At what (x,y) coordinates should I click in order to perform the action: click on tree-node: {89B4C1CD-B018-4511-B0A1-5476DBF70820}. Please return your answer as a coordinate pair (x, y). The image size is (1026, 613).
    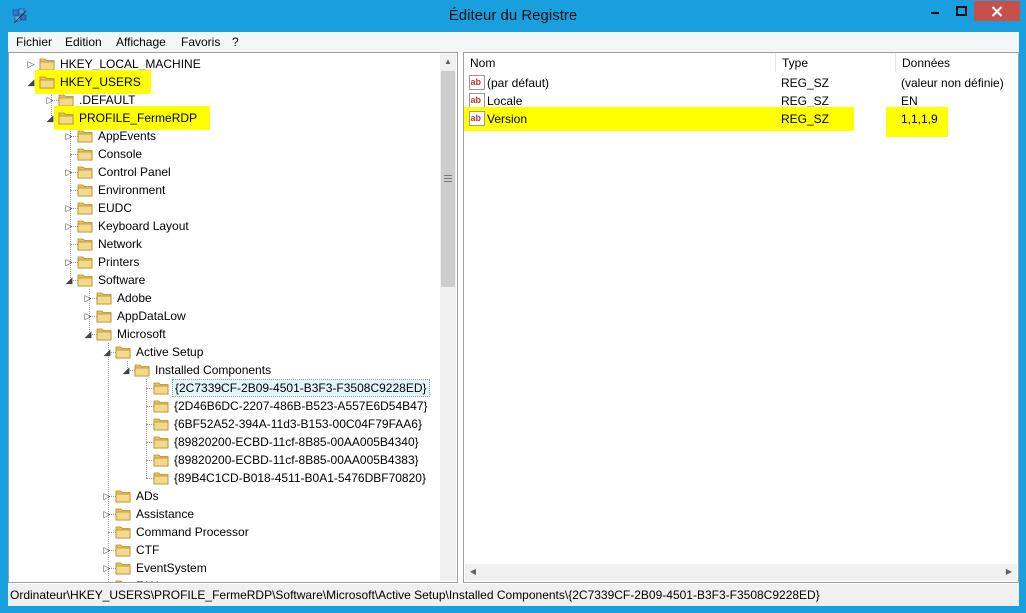
    Looking at the image, I should click on (224, 478).